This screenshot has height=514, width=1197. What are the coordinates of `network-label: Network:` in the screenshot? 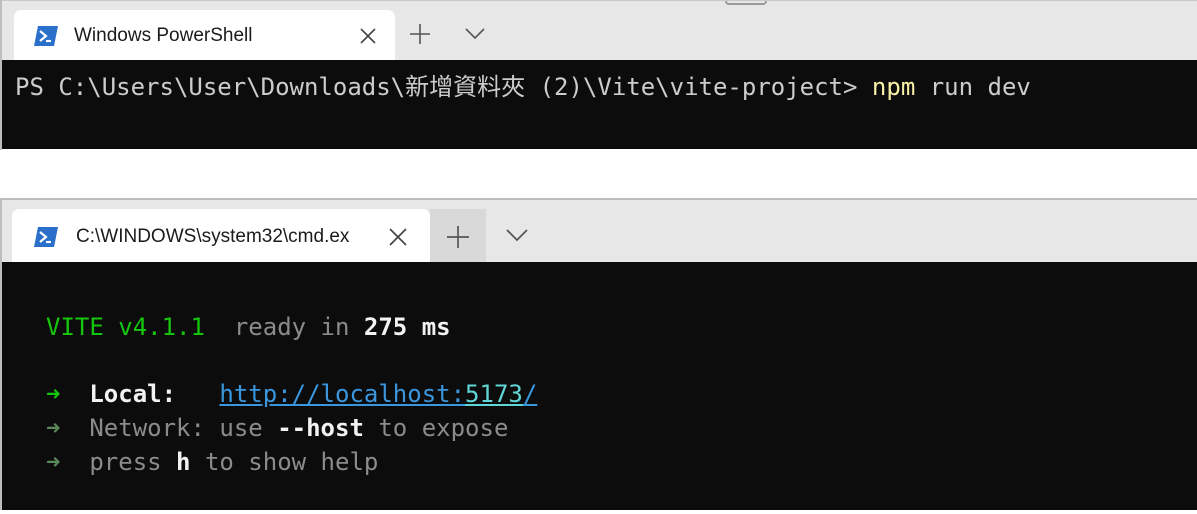 It's located at (140, 428).